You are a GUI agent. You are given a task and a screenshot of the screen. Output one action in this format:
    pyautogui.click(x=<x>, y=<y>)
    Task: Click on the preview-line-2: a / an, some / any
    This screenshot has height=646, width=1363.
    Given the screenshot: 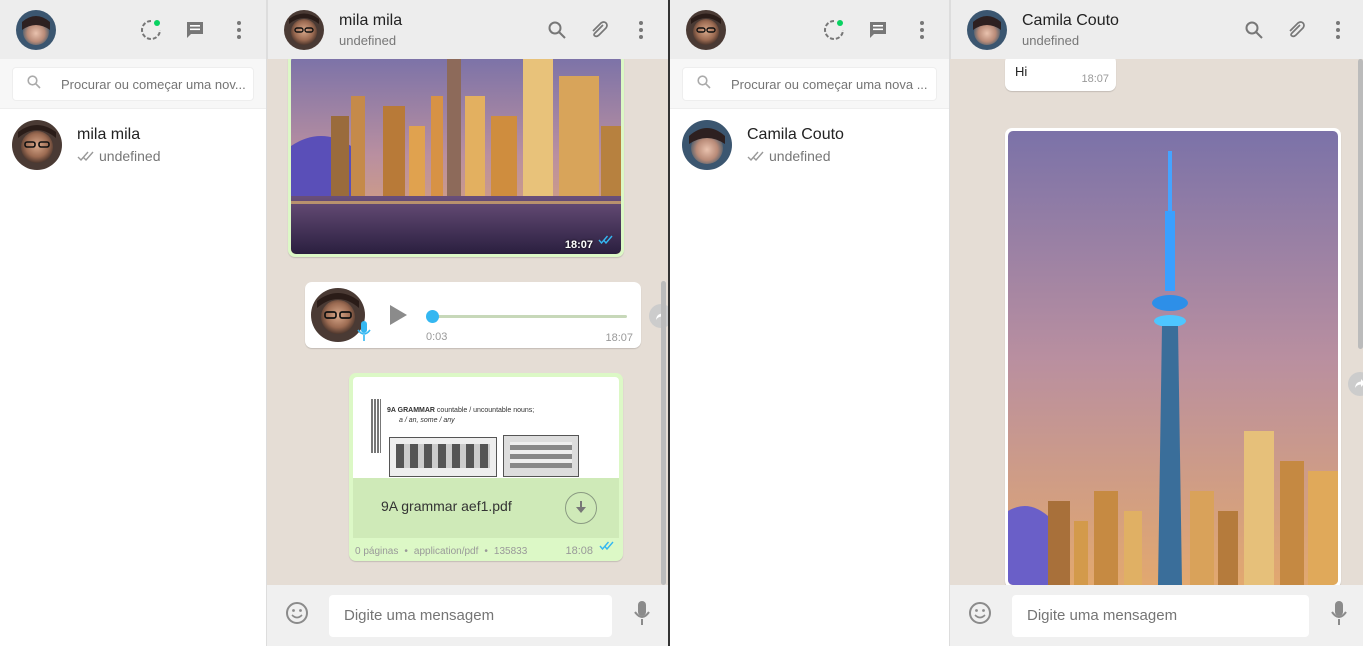 What is the action you would take?
    pyautogui.click(x=427, y=420)
    